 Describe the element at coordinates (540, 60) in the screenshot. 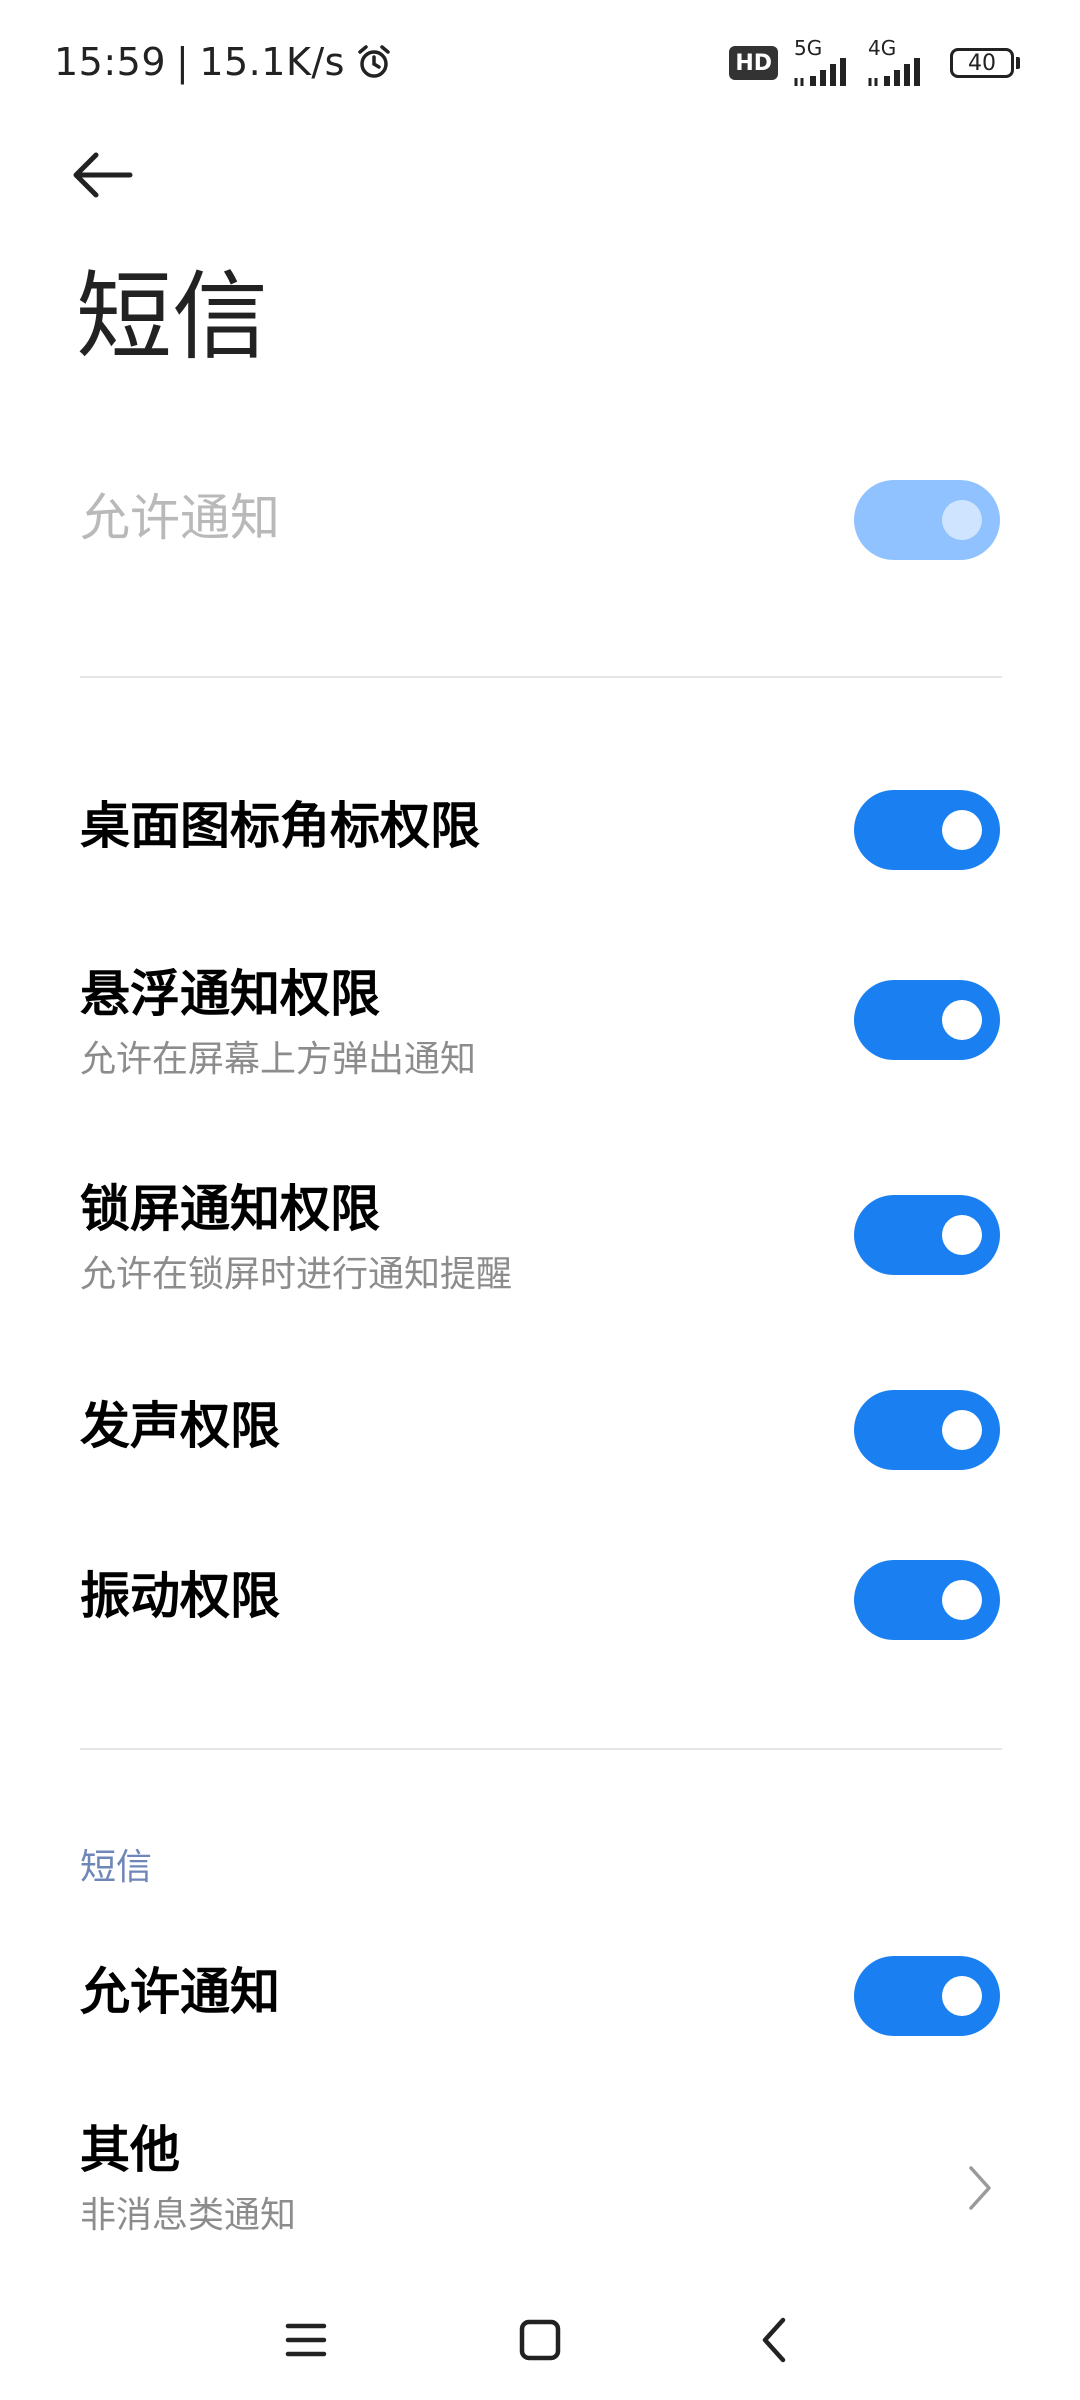

I see `status-bar: 15:59 | 15.1K/s HD 5G 4G 40` at that location.